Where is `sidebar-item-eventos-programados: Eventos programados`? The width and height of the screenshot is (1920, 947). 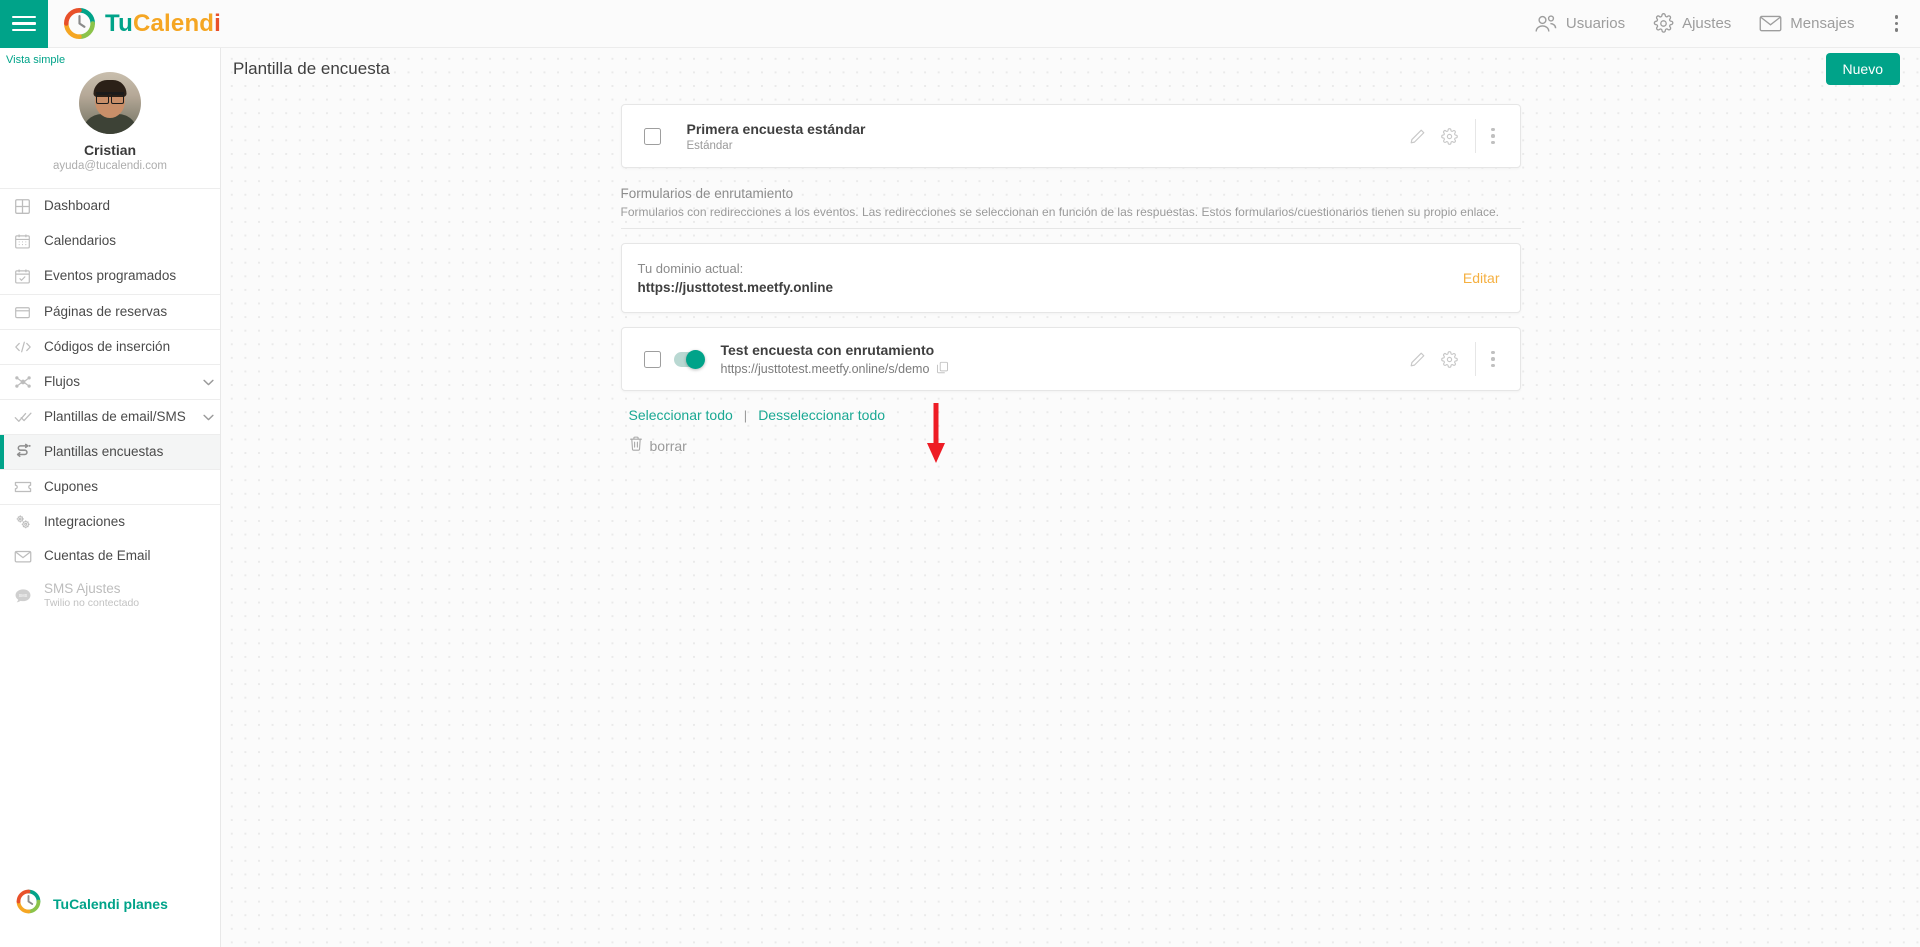
sidebar-item-eventos-programados: Eventos programados is located at coordinates (110, 276).